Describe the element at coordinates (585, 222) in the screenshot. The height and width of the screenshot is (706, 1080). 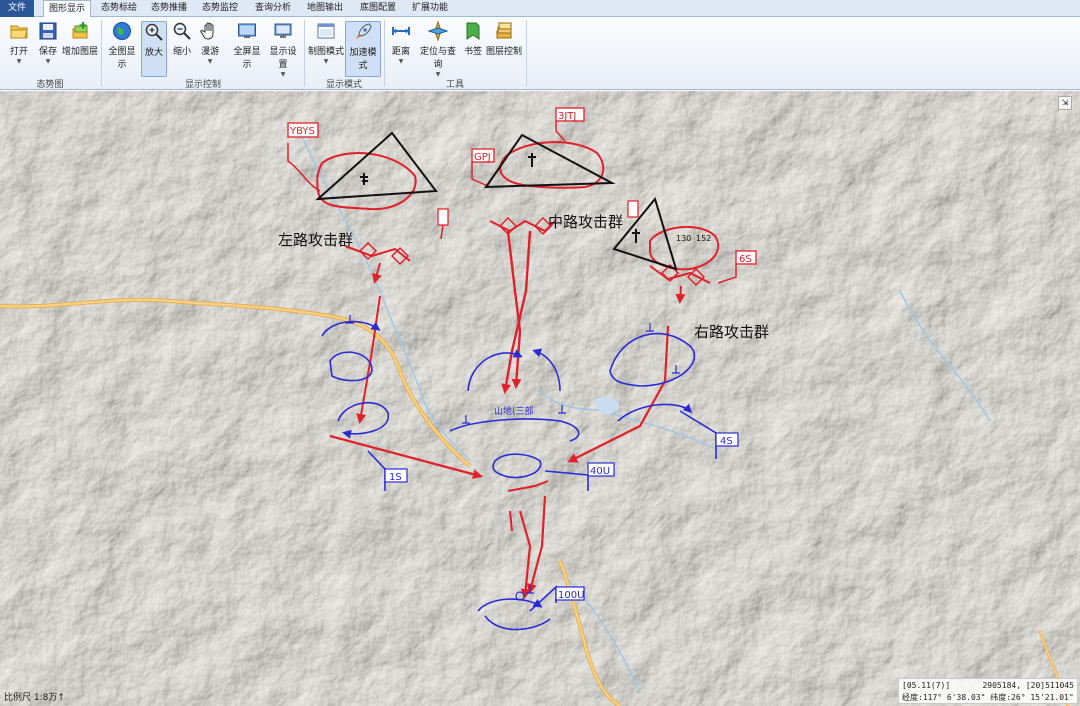
I see `center-group-label: 中路攻击群` at that location.